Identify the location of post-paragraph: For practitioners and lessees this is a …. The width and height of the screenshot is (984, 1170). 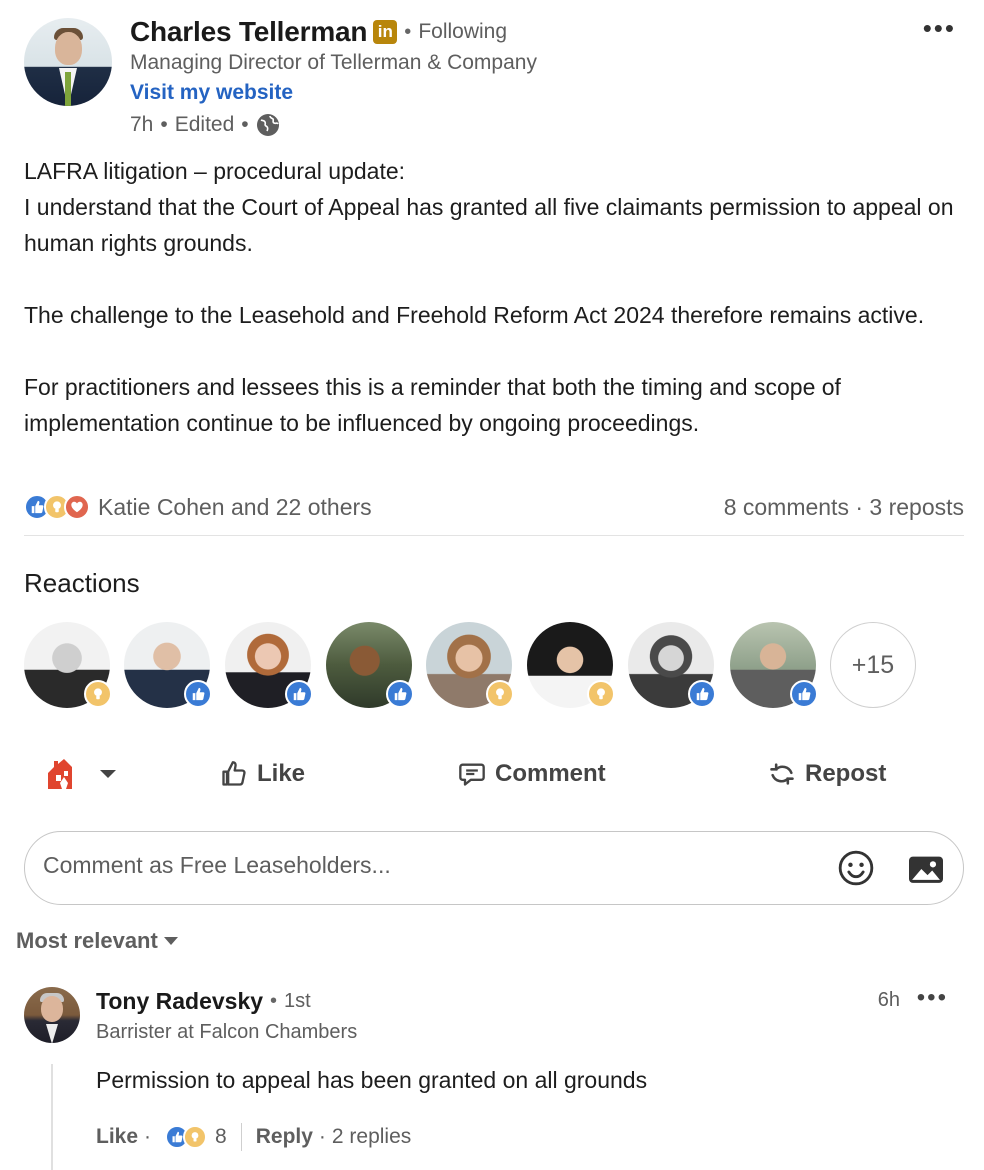
(436, 405).